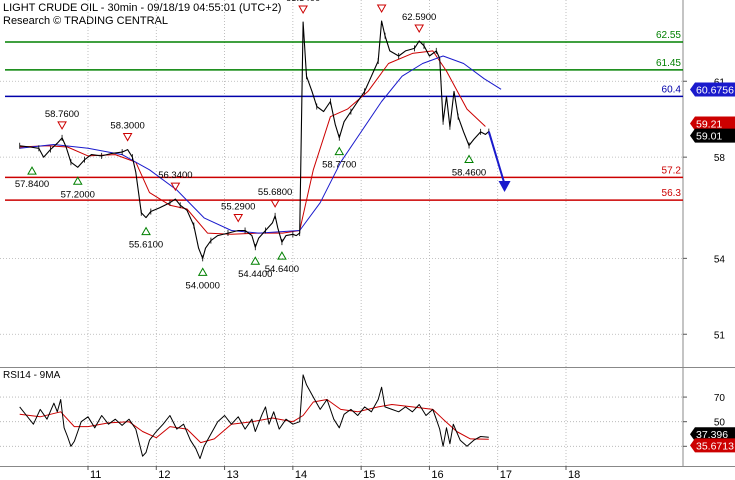  What do you see at coordinates (720, 423) in the screenshot?
I see `rsi-tick-label: 50` at bounding box center [720, 423].